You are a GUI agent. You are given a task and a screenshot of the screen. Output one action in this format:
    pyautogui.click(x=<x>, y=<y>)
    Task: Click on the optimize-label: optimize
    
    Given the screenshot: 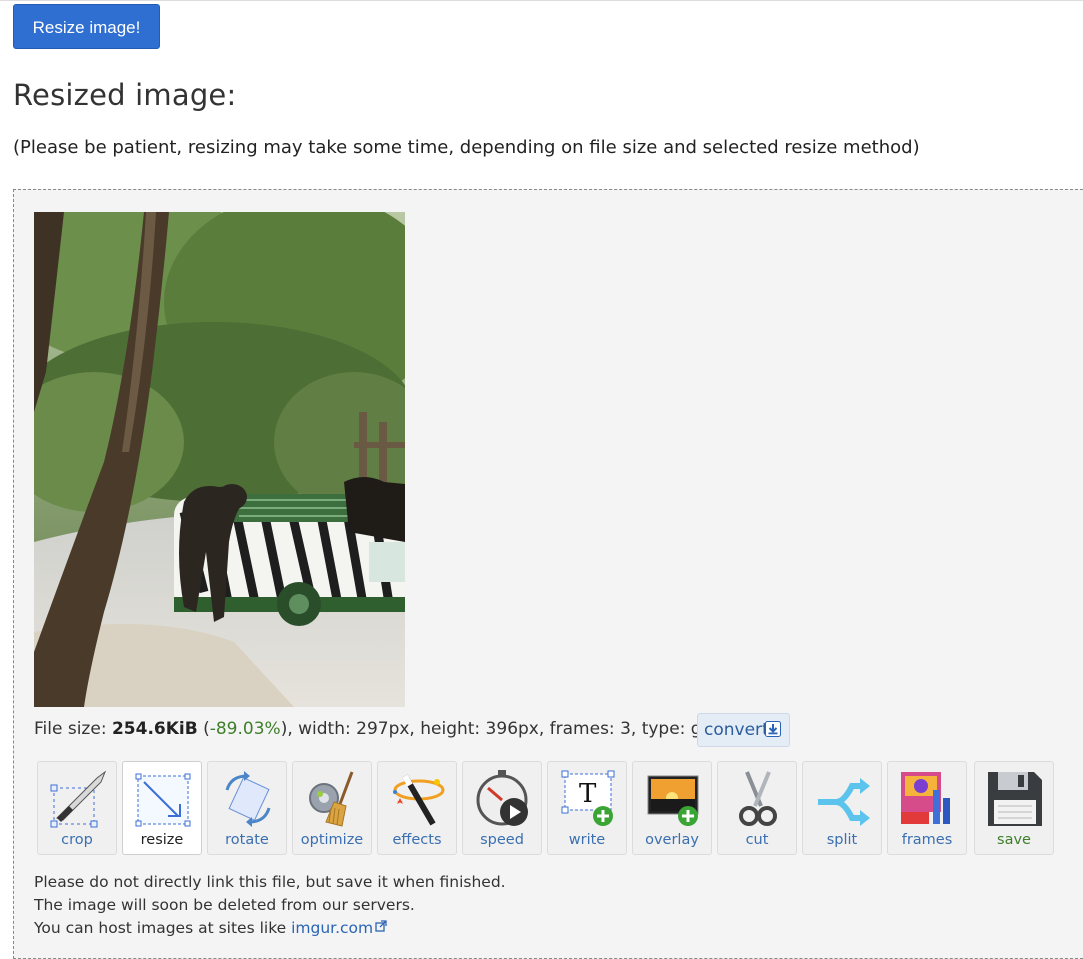 What is the action you would take?
    pyautogui.click(x=332, y=840)
    